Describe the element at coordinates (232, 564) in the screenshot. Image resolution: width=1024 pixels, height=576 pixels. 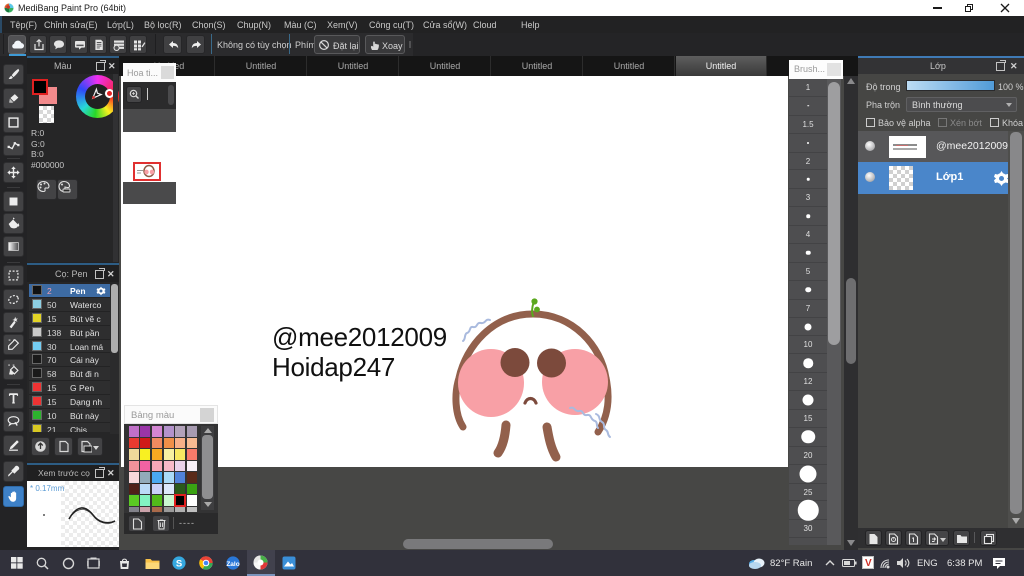
I see `svg-text: Zalo` at that location.